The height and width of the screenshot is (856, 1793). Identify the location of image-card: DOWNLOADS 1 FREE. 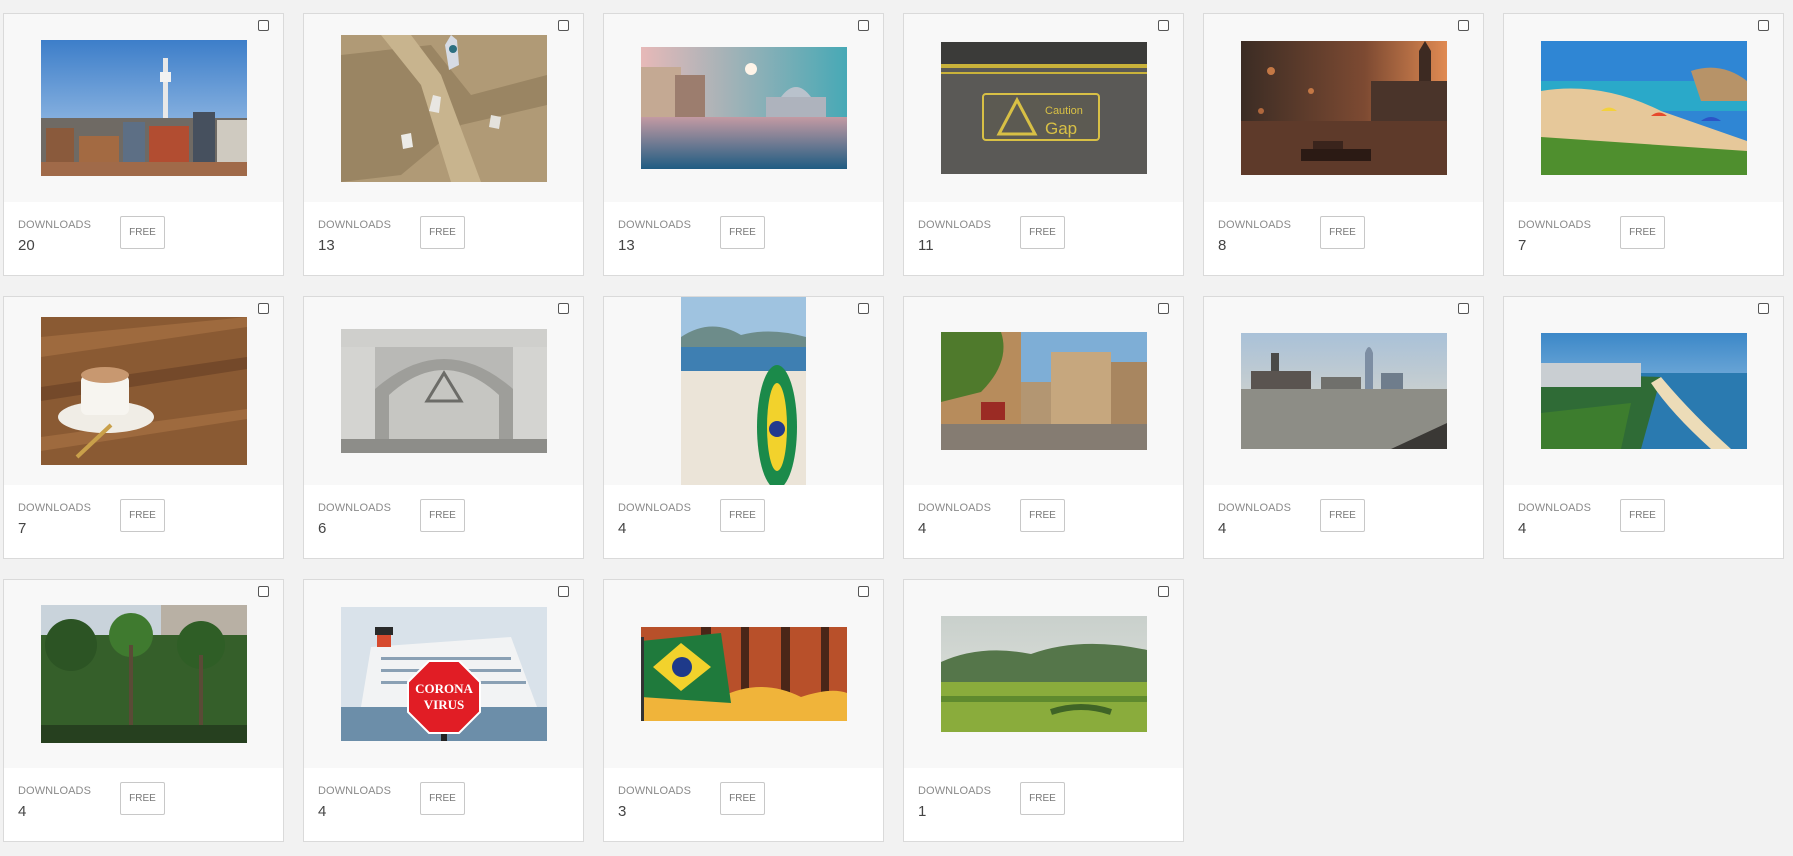
(1043, 710).